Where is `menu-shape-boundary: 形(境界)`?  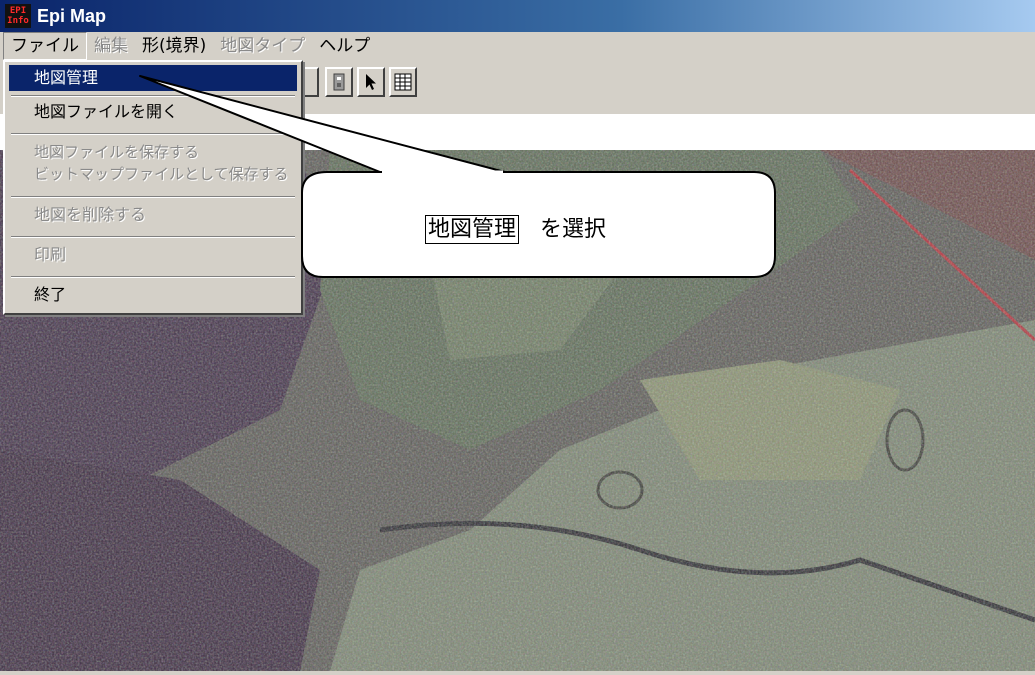 menu-shape-boundary: 形(境界) is located at coordinates (174, 46).